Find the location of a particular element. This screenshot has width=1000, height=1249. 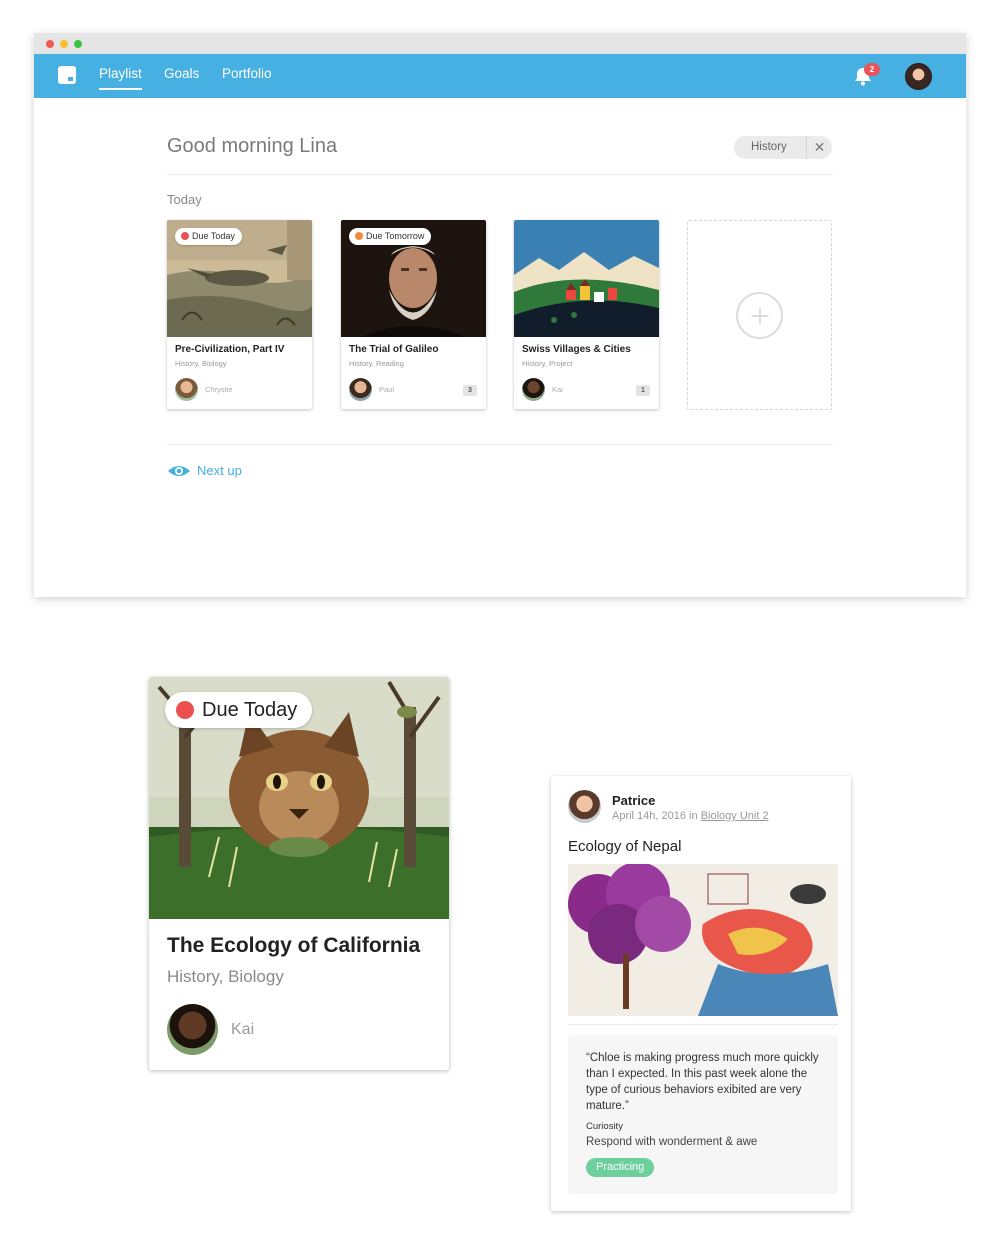

minimize-window-dot is located at coordinates (64, 44).